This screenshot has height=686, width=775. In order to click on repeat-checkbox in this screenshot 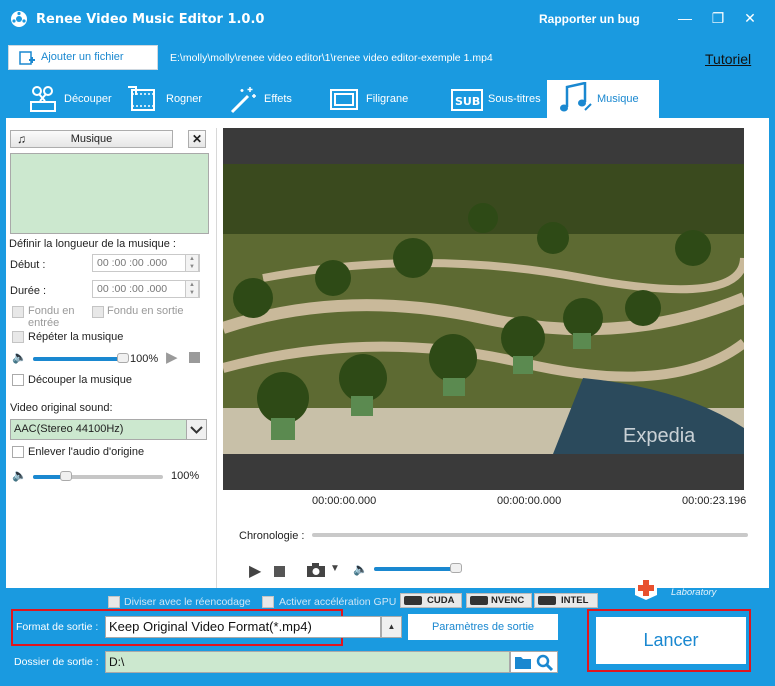, I will do `click(18, 337)`.